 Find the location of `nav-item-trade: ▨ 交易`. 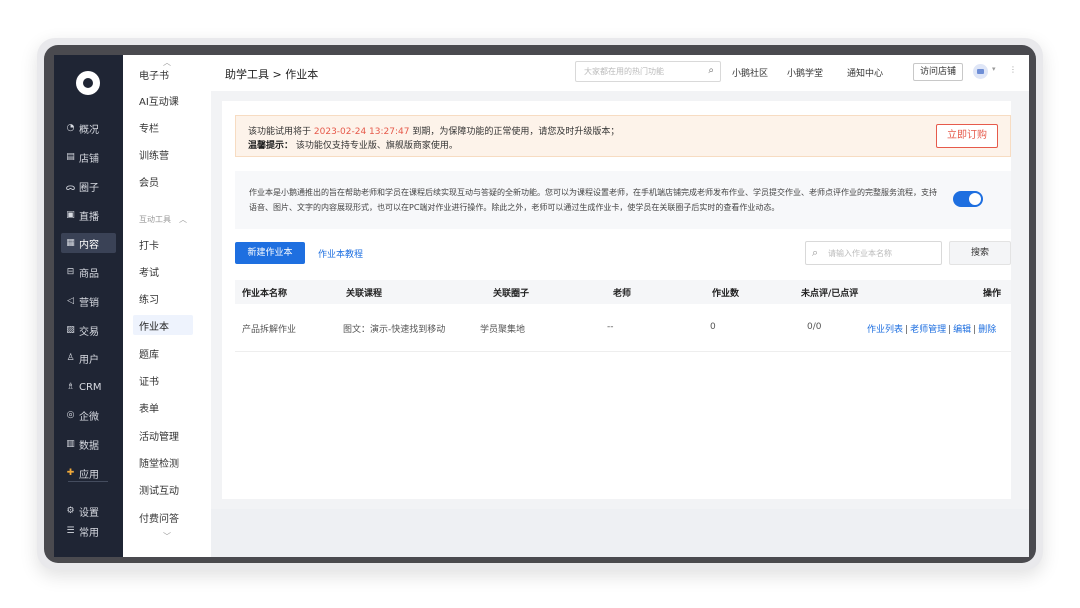

nav-item-trade: ▨ 交易 is located at coordinates (88, 330).